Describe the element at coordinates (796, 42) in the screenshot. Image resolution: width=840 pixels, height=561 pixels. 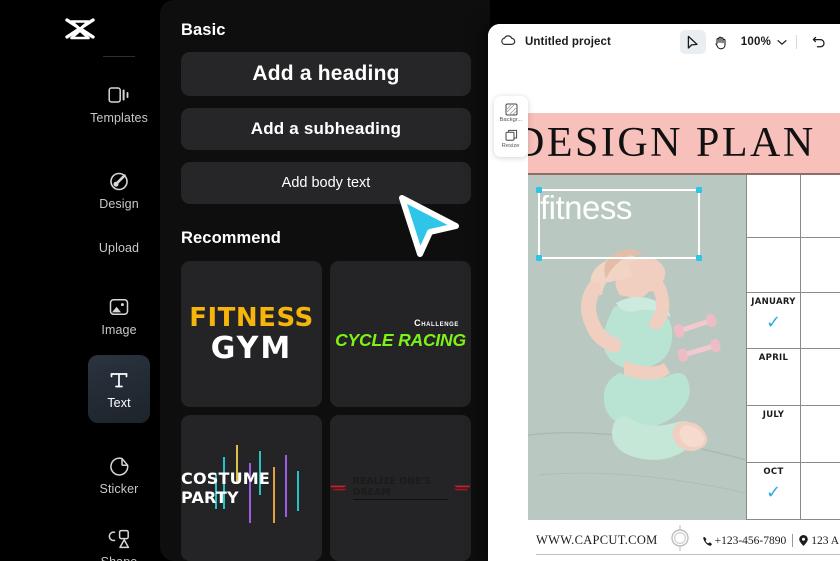
I see `toolbar-divider` at that location.